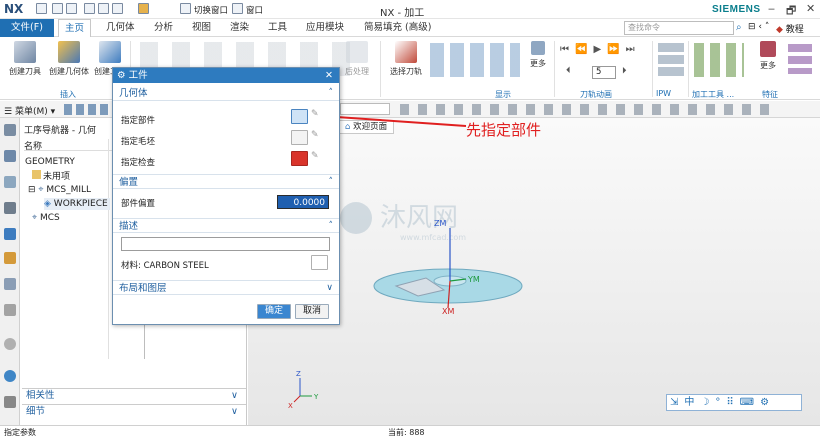 This screenshot has height=438, width=820. I want to click on part-navigator-icon, so click(10, 182).